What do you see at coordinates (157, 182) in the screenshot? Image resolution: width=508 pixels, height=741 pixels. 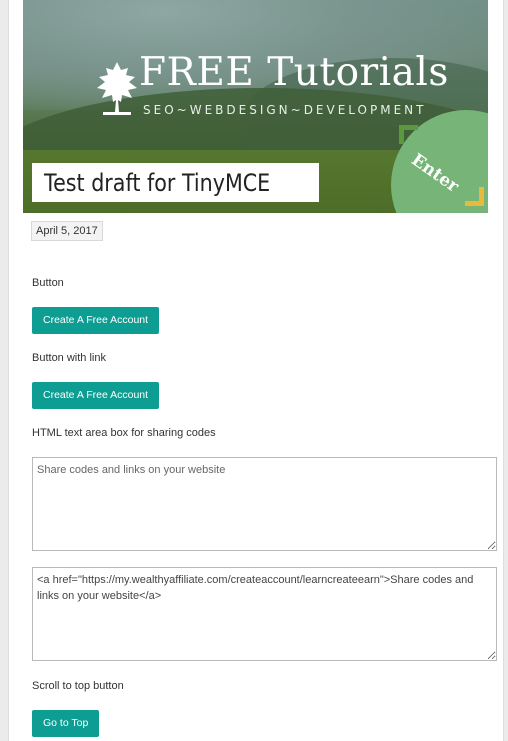 I see `post-title: Test draft for TinyMCE` at bounding box center [157, 182].